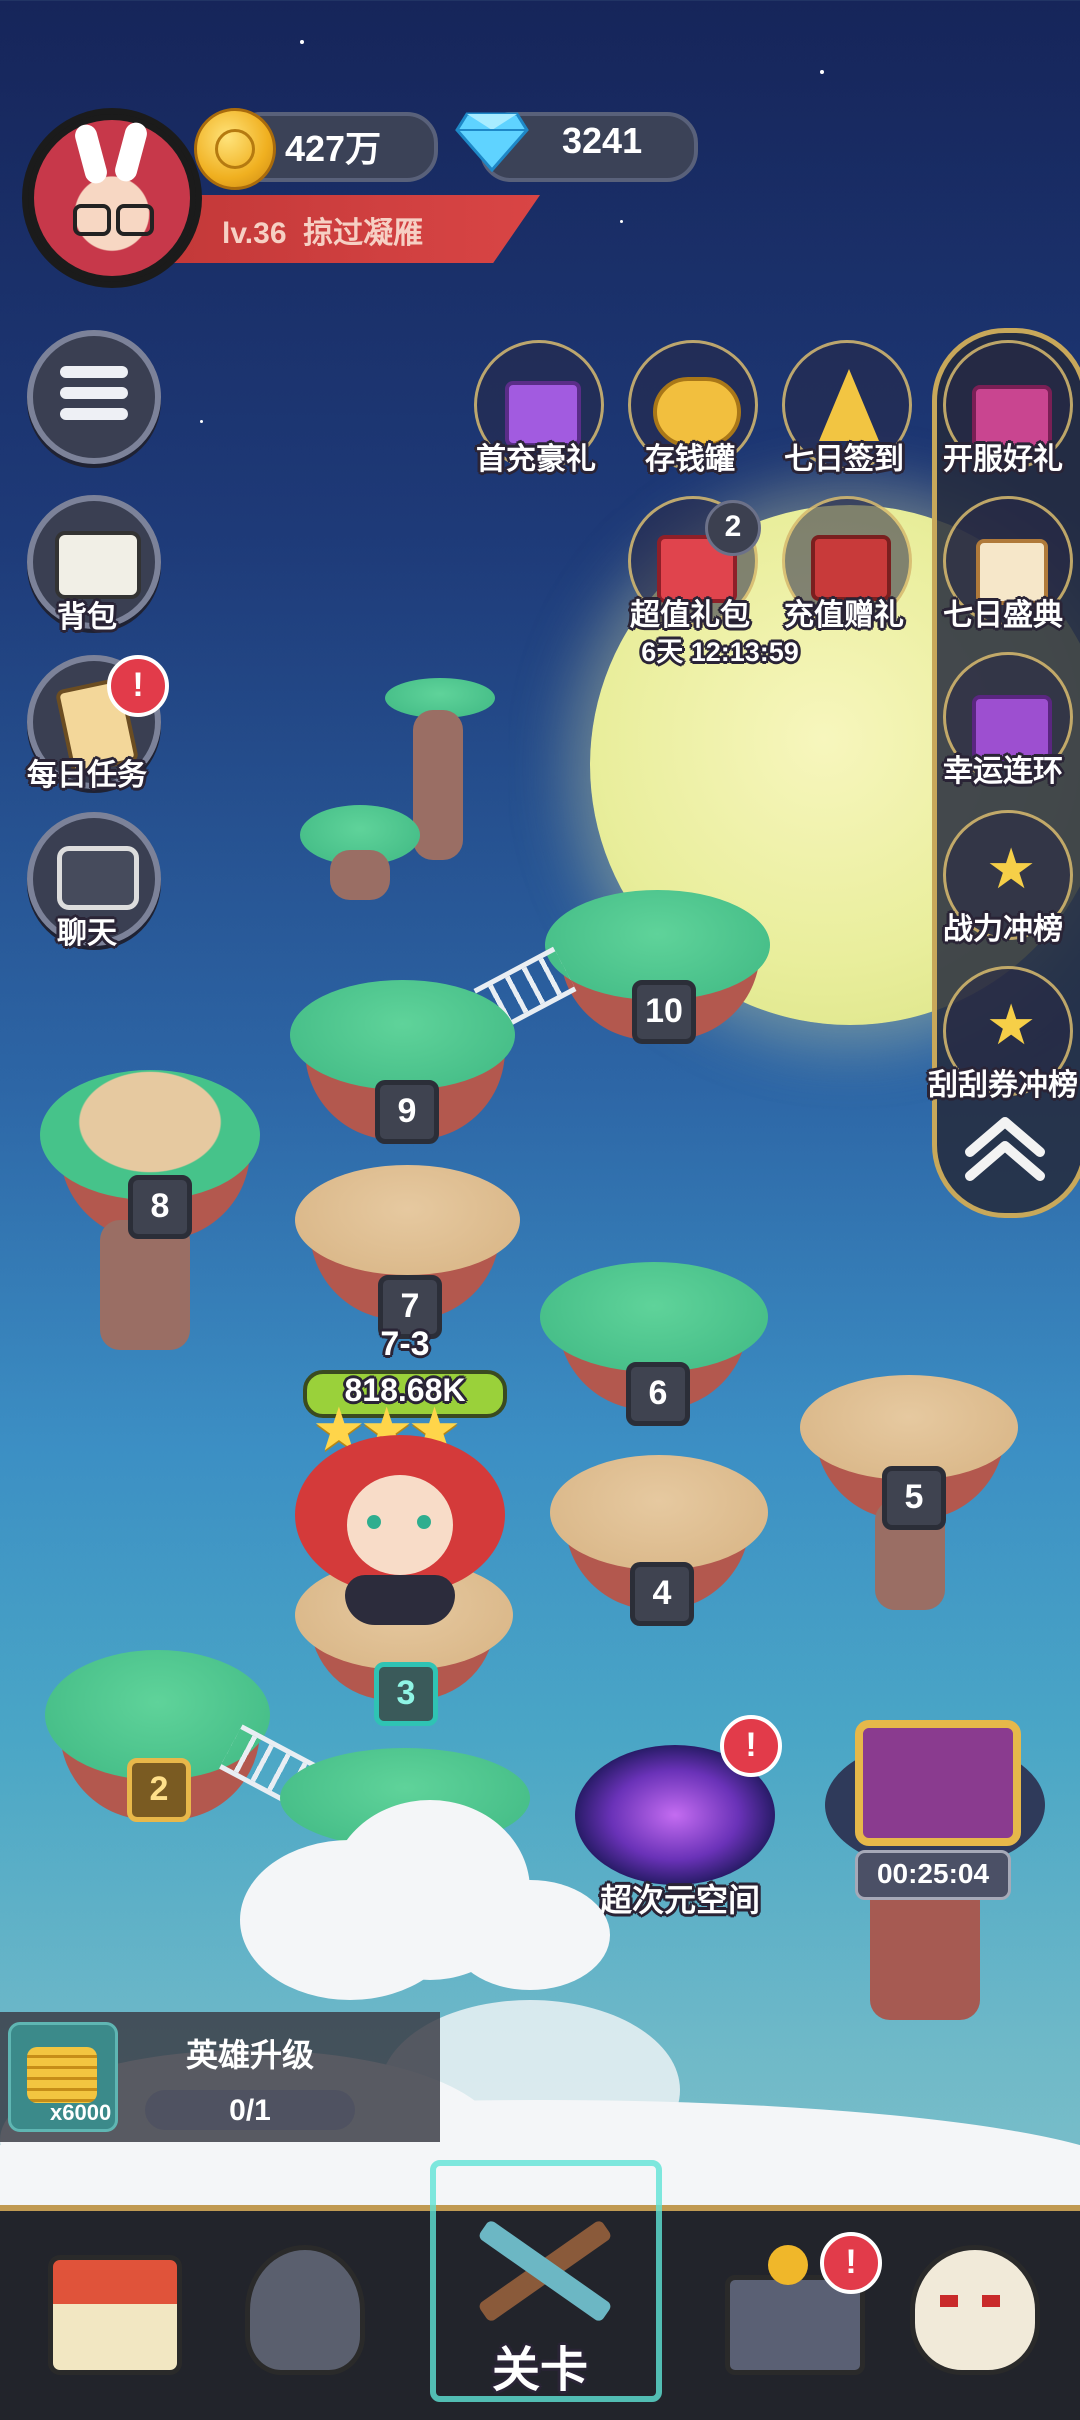 The height and width of the screenshot is (2420, 1080). What do you see at coordinates (751, 1746) in the screenshot?
I see `portal-alert-badge: !` at bounding box center [751, 1746].